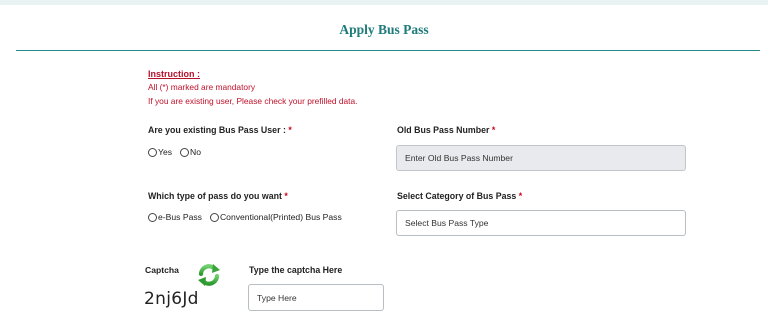 The width and height of the screenshot is (768, 328). What do you see at coordinates (196, 152) in the screenshot?
I see `radio-no-label: No` at bounding box center [196, 152].